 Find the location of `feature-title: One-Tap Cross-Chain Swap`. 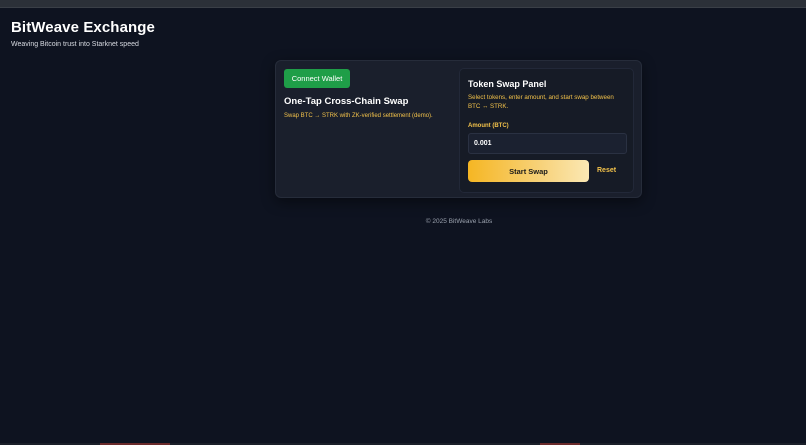

feature-title: One-Tap Cross-Chain Swap is located at coordinates (346, 101).